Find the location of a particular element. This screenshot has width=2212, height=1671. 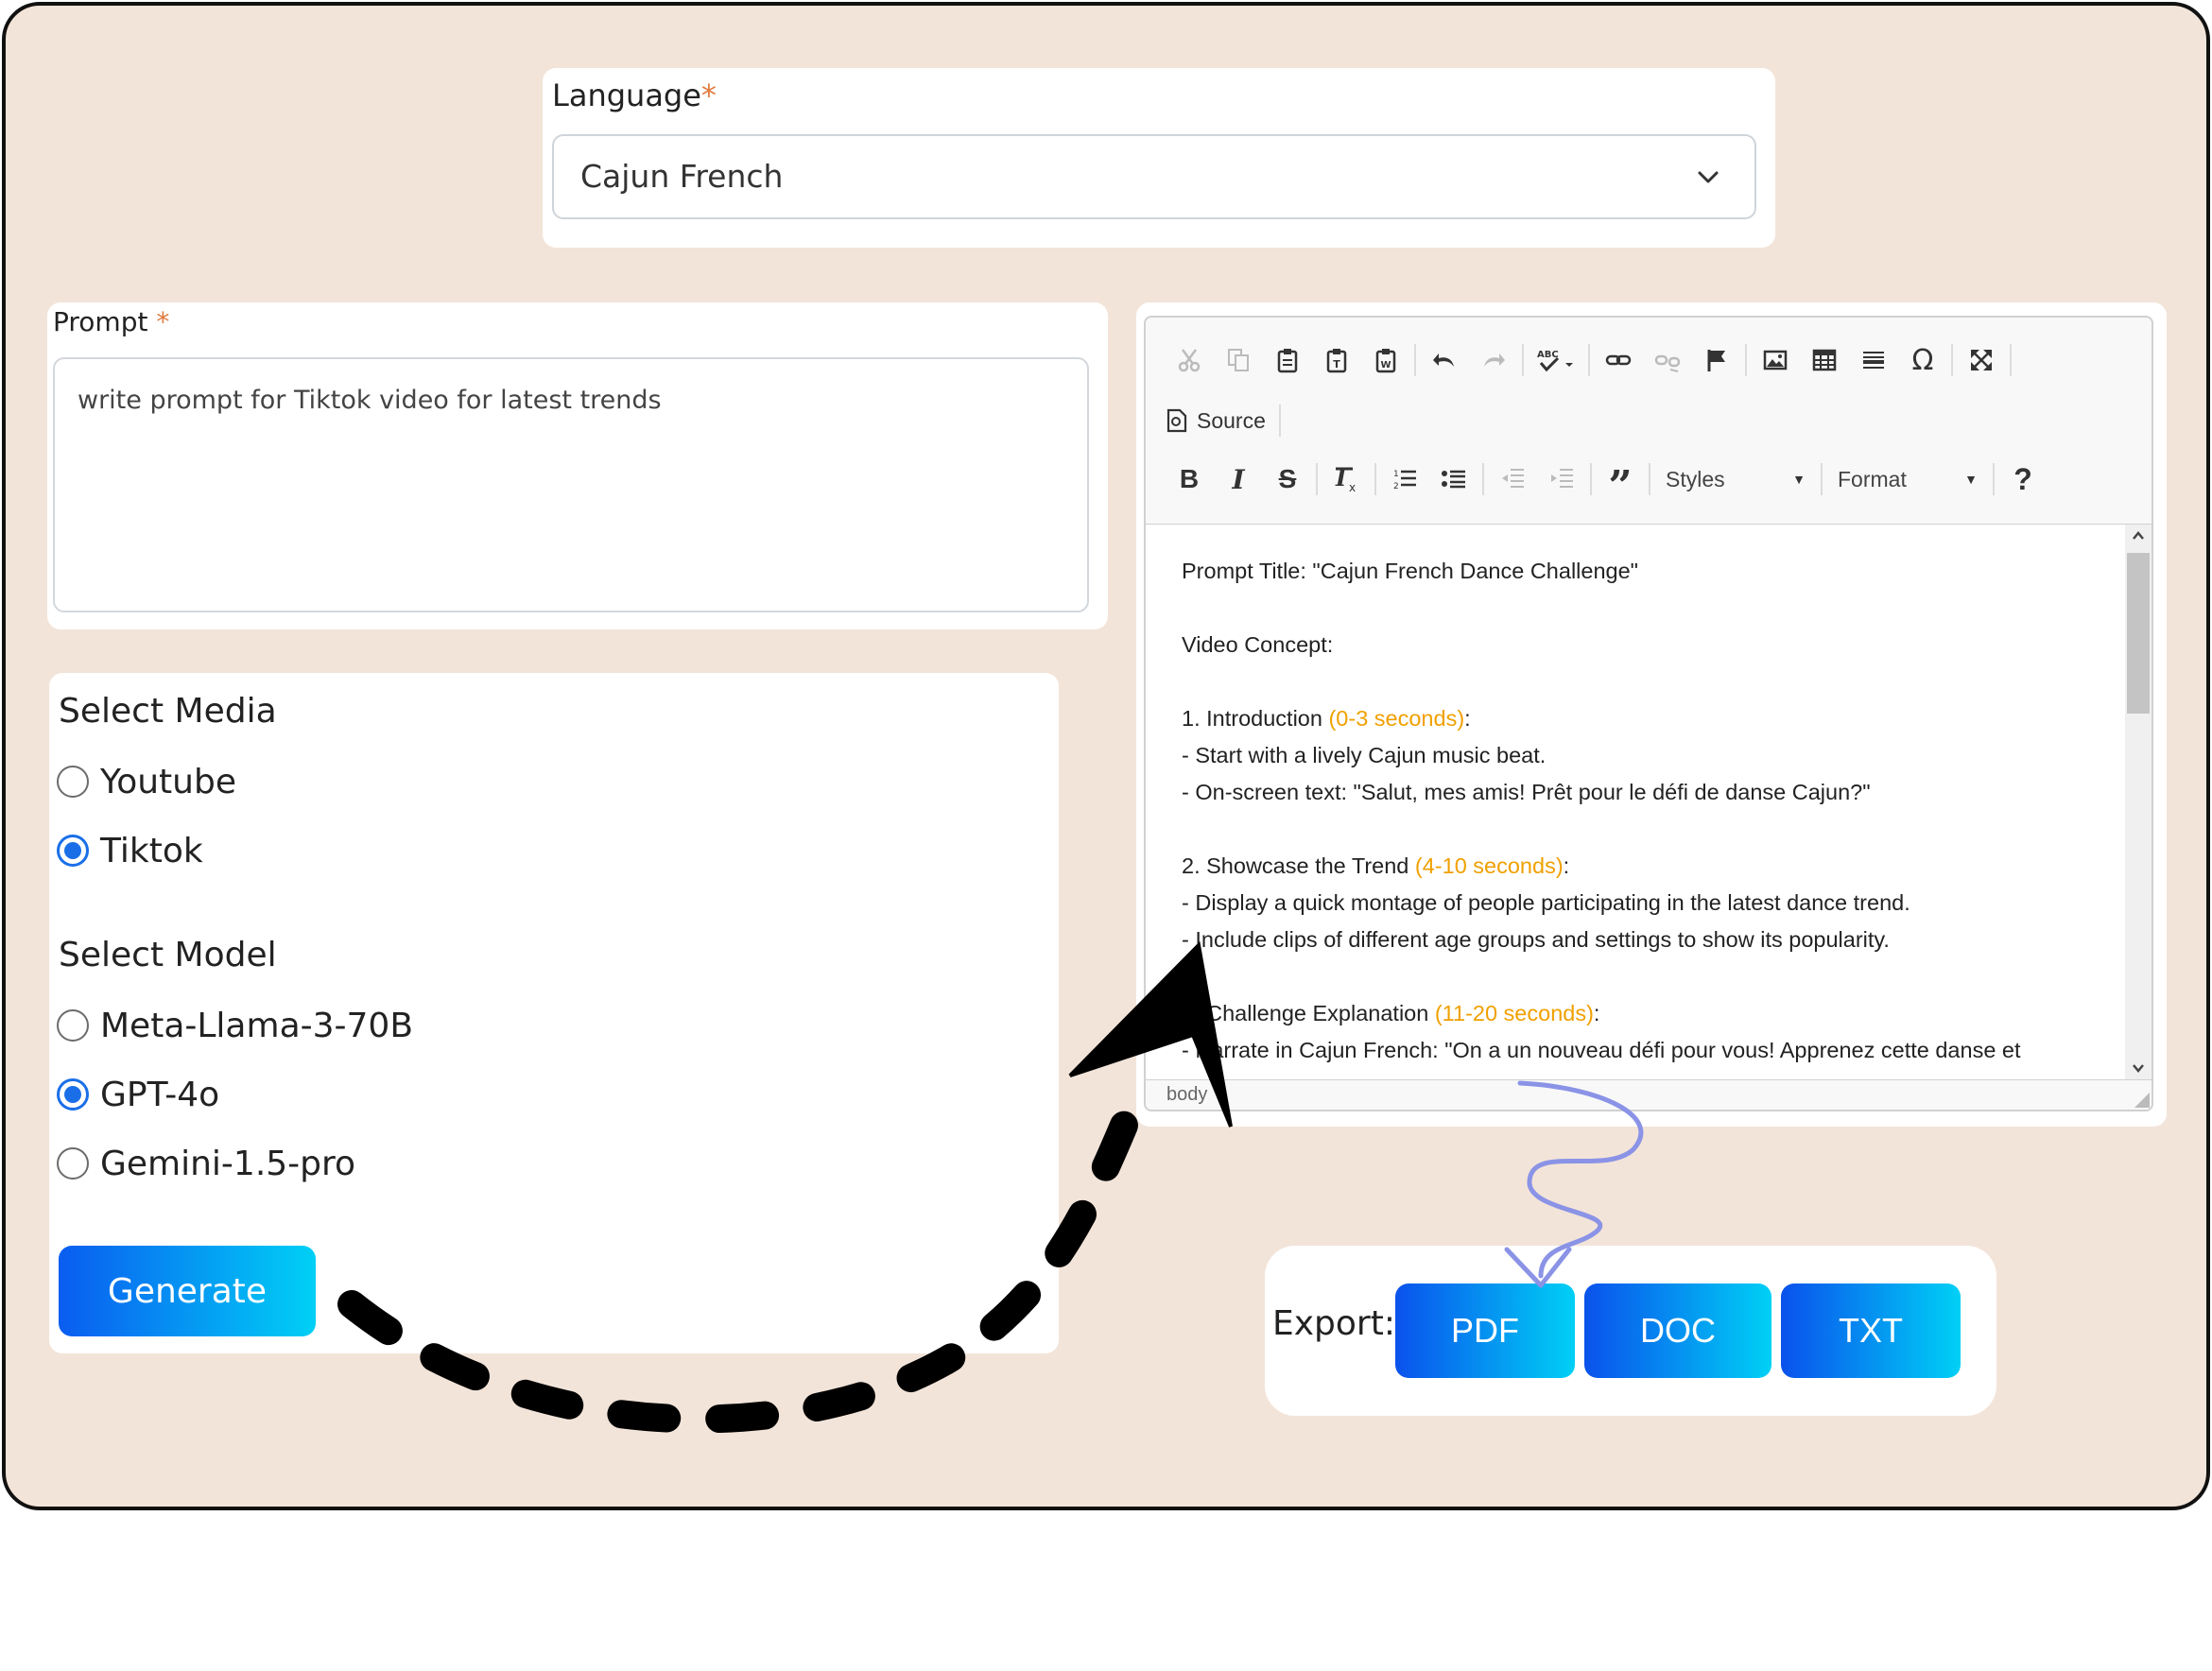

link-icon is located at coordinates (1618, 360).